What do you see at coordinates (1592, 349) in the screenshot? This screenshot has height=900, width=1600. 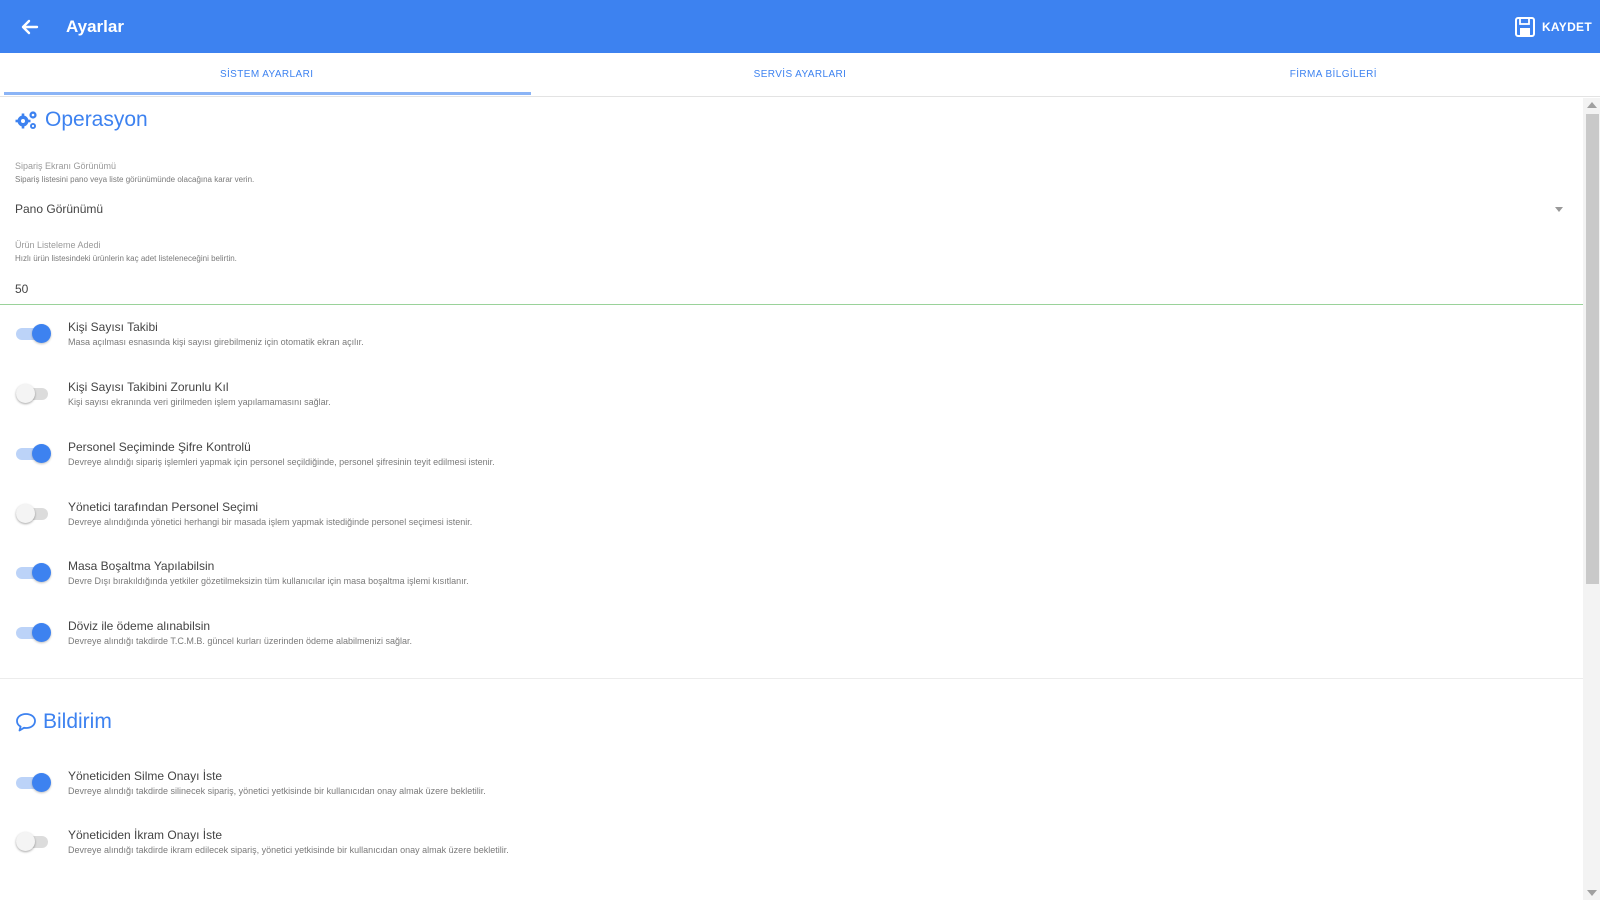 I see `scrollbar-thumb` at bounding box center [1592, 349].